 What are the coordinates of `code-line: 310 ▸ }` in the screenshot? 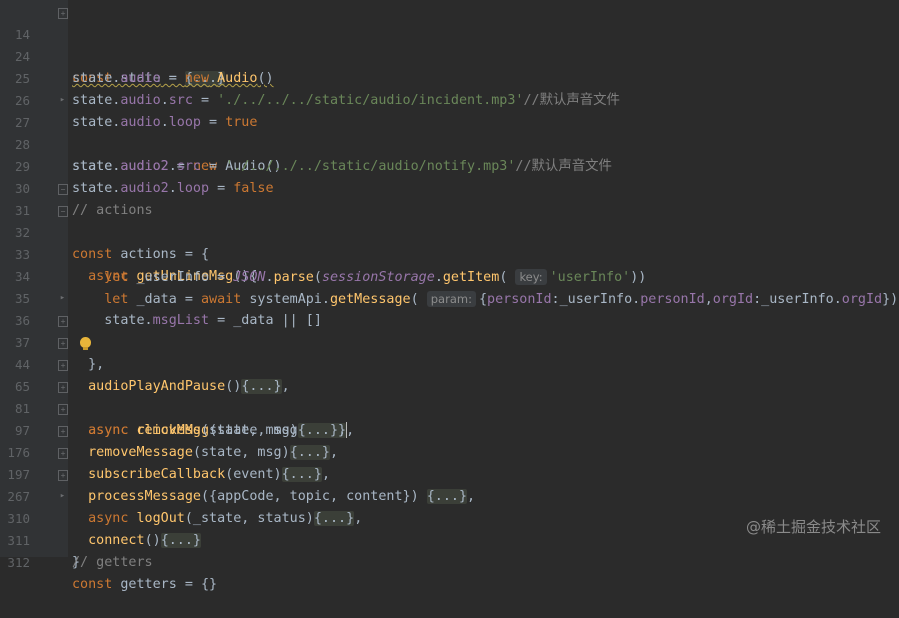 It's located at (449, 528).